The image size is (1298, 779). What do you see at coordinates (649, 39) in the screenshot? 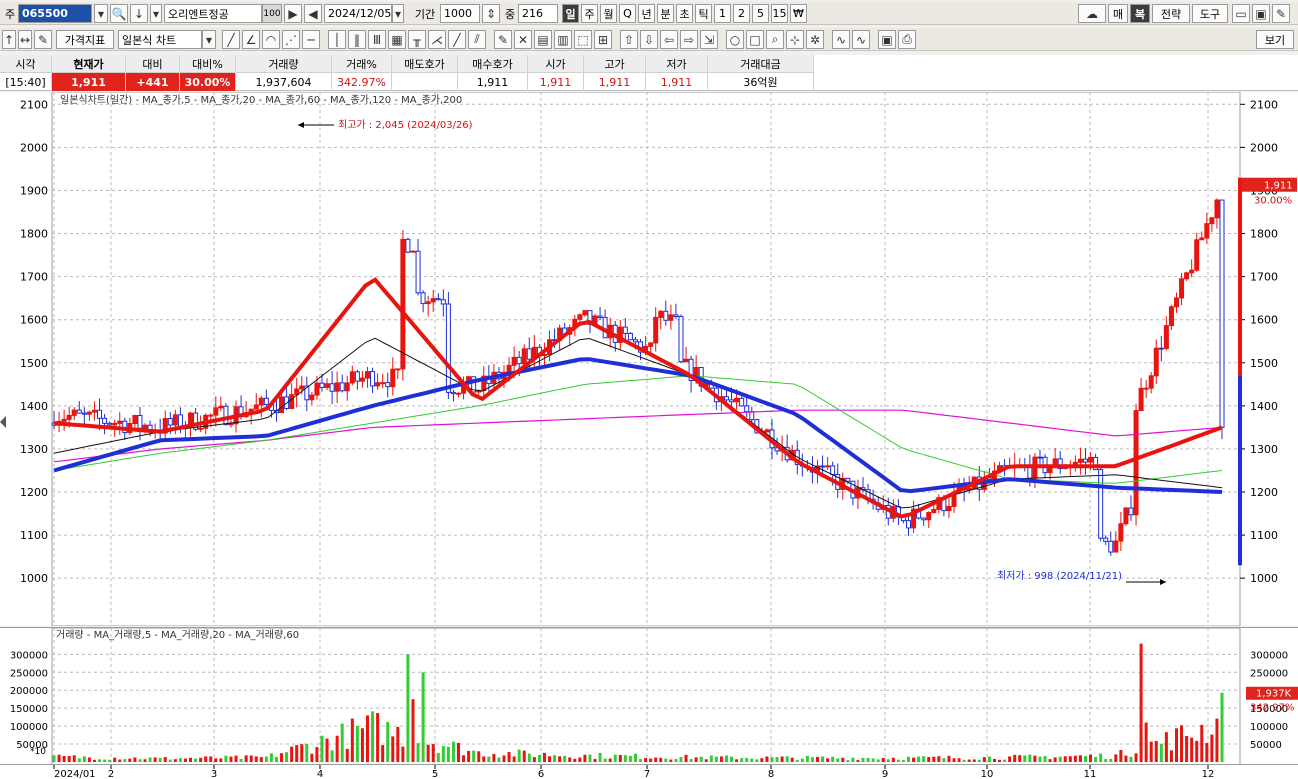
I see `arrow-down-icon: ⇩` at bounding box center [649, 39].